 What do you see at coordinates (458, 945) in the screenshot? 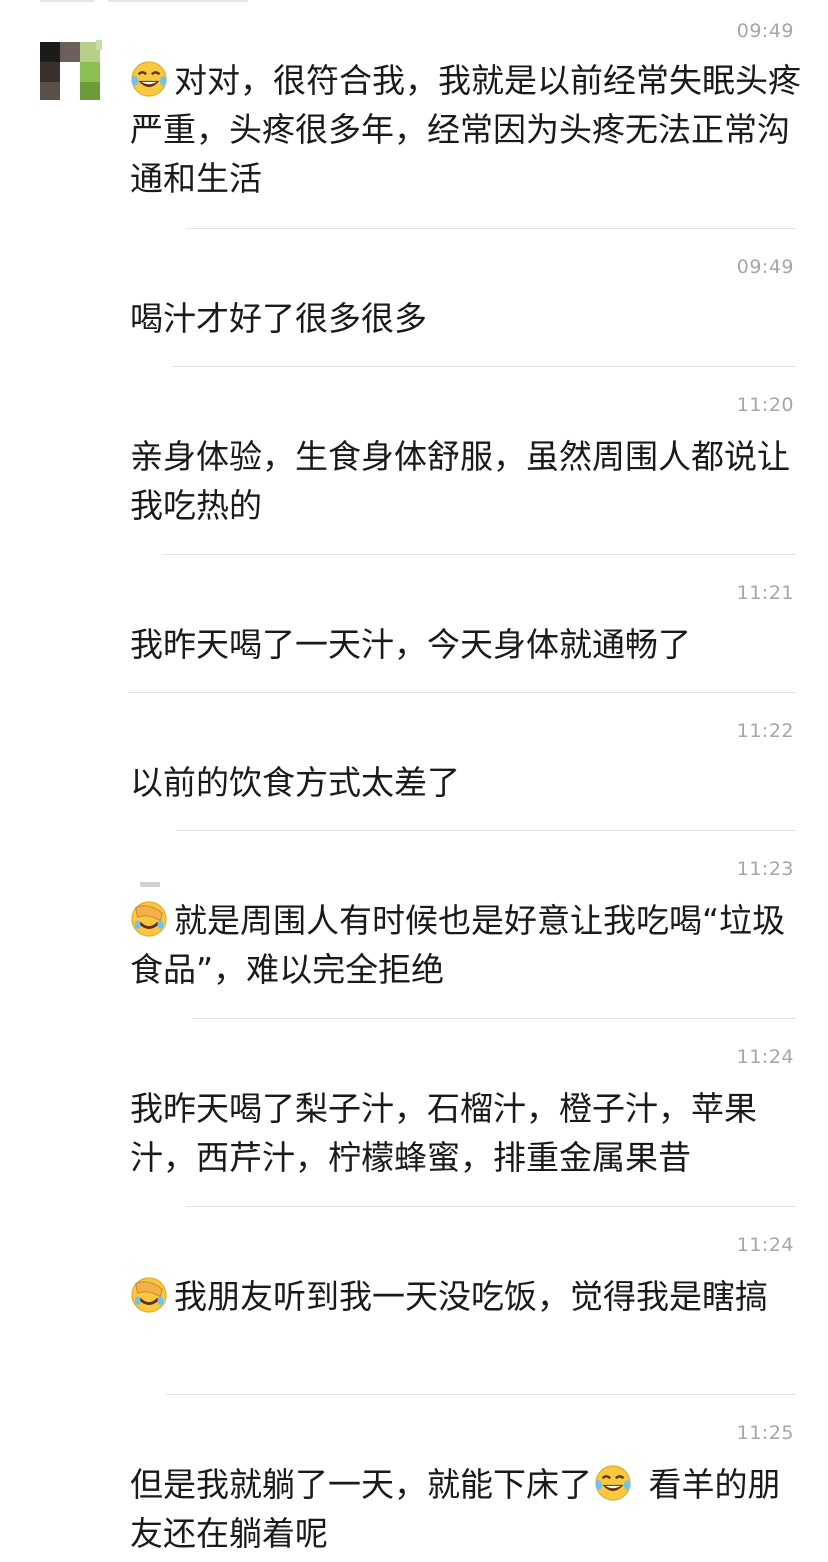
I see `message-body: 就是周围人有时候也是好意让我吃喝“垃圾食品”，难以完全拒绝` at bounding box center [458, 945].